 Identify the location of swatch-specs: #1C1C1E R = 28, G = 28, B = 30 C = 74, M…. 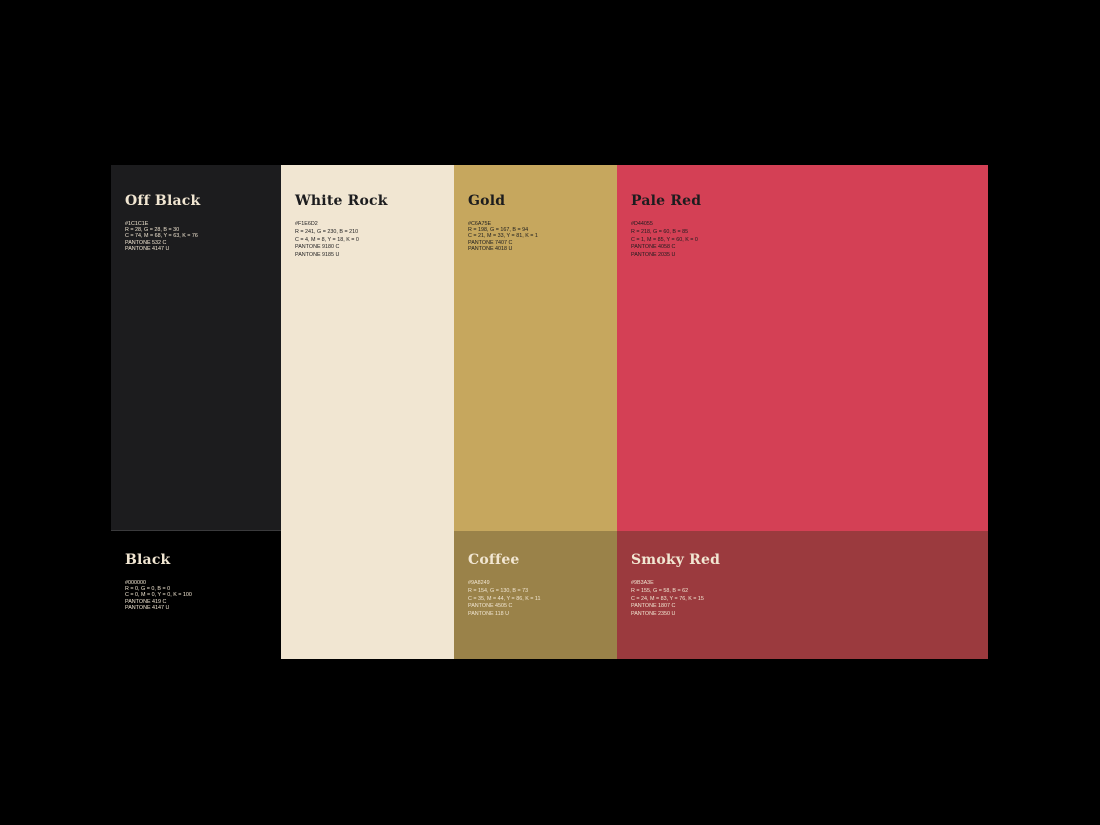
(161, 236).